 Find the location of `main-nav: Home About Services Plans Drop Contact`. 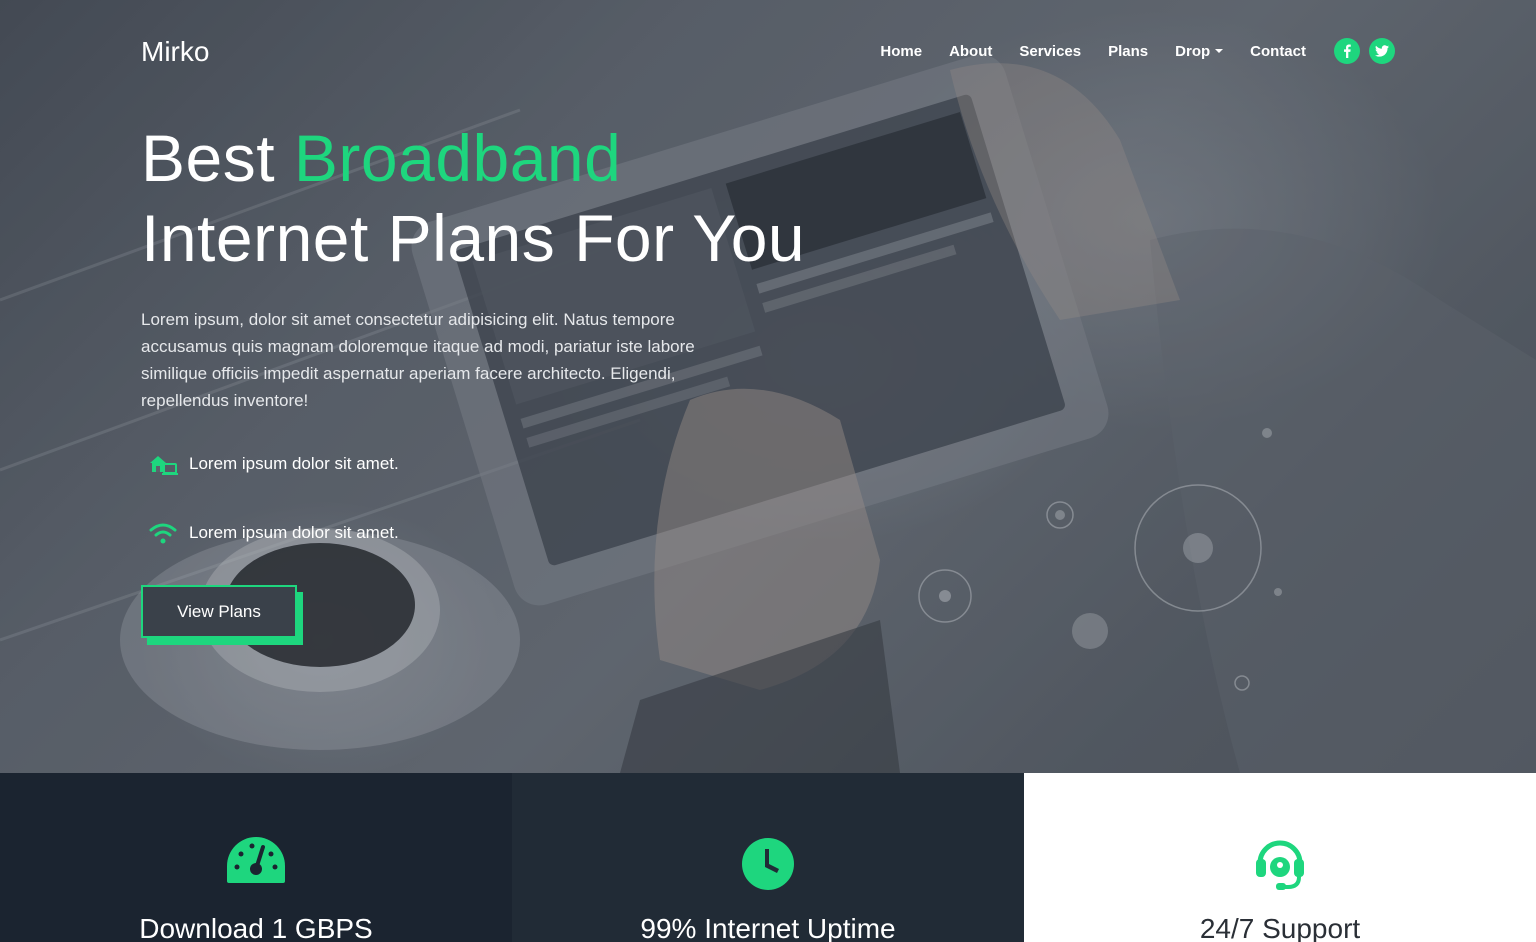

main-nav: Home About Services Plans Drop Contact is located at coordinates (1137, 51).